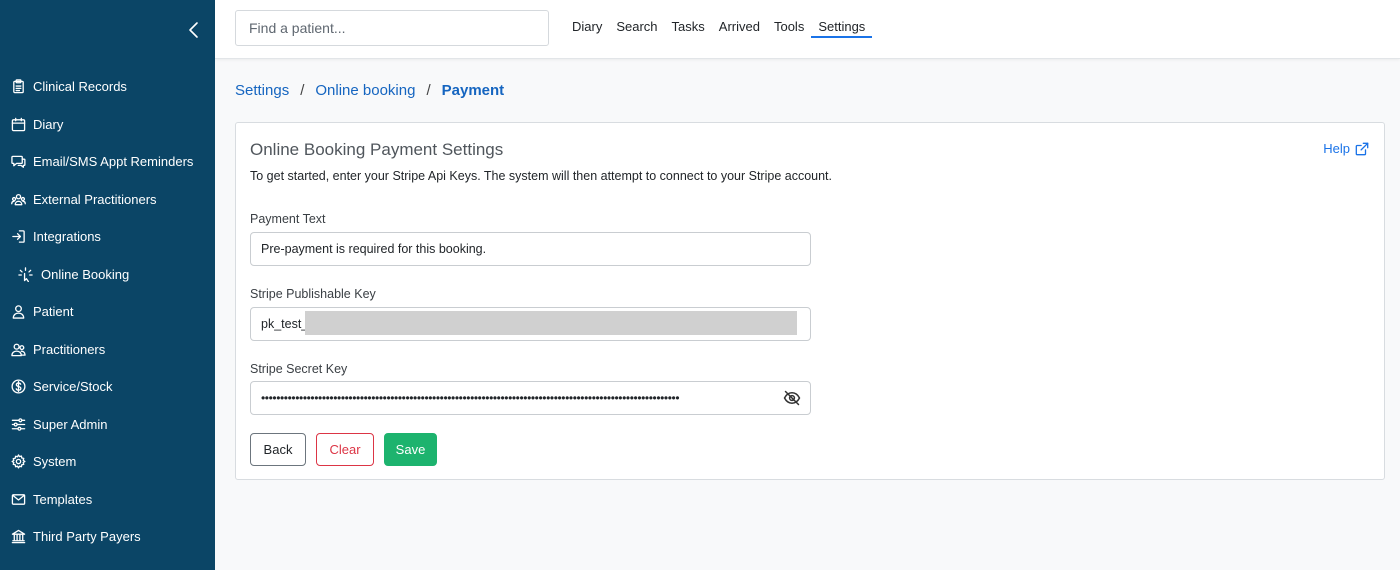  I want to click on sidebar-item-clinical-records: Clinical Records, so click(107, 87).